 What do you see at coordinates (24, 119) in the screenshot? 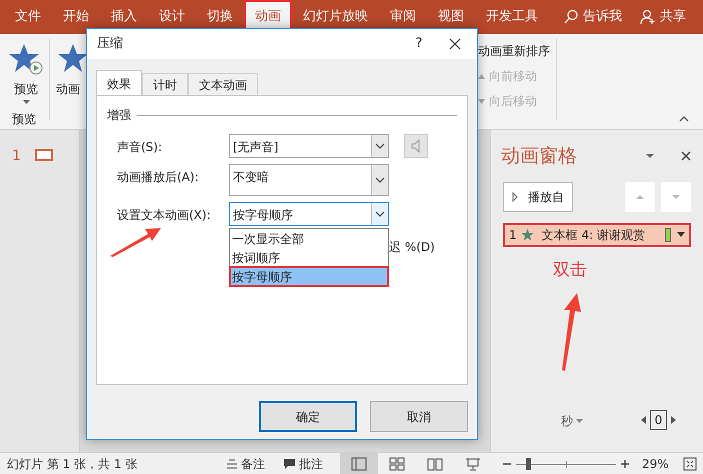
I see `group-label: 预览` at bounding box center [24, 119].